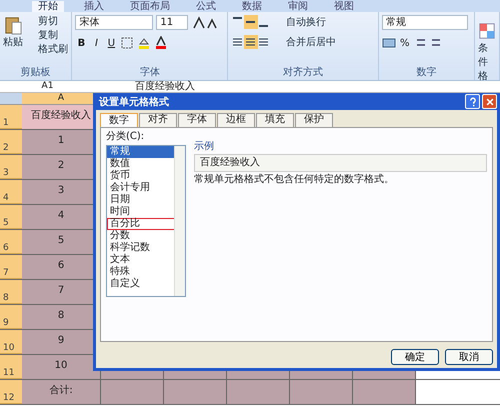 The height and width of the screenshot is (407, 500). Describe the element at coordinates (149, 73) in the screenshot. I see `group-label: 字体` at that location.